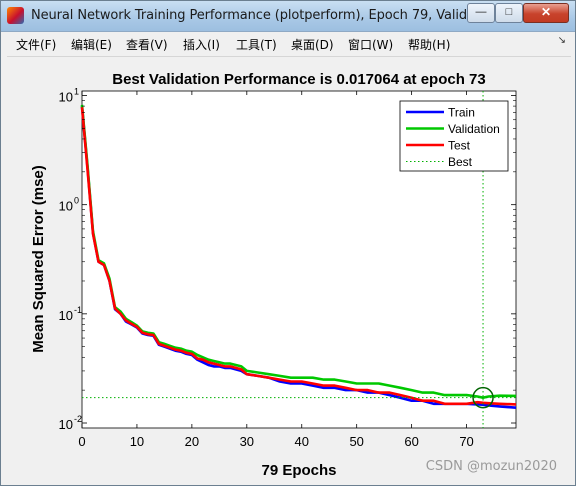  What do you see at coordinates (15, 15) in the screenshot?
I see `matlab-icon` at bounding box center [15, 15].